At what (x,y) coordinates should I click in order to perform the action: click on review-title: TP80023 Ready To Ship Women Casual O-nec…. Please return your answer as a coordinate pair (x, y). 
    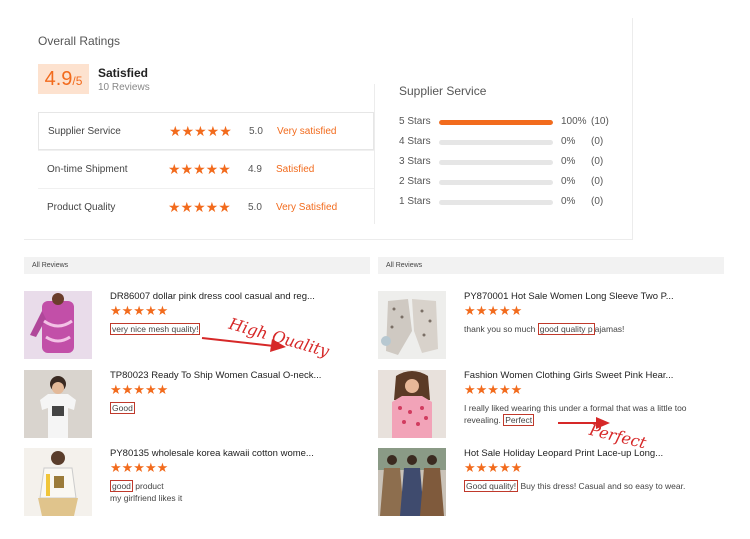
    Looking at the image, I should click on (220, 375).